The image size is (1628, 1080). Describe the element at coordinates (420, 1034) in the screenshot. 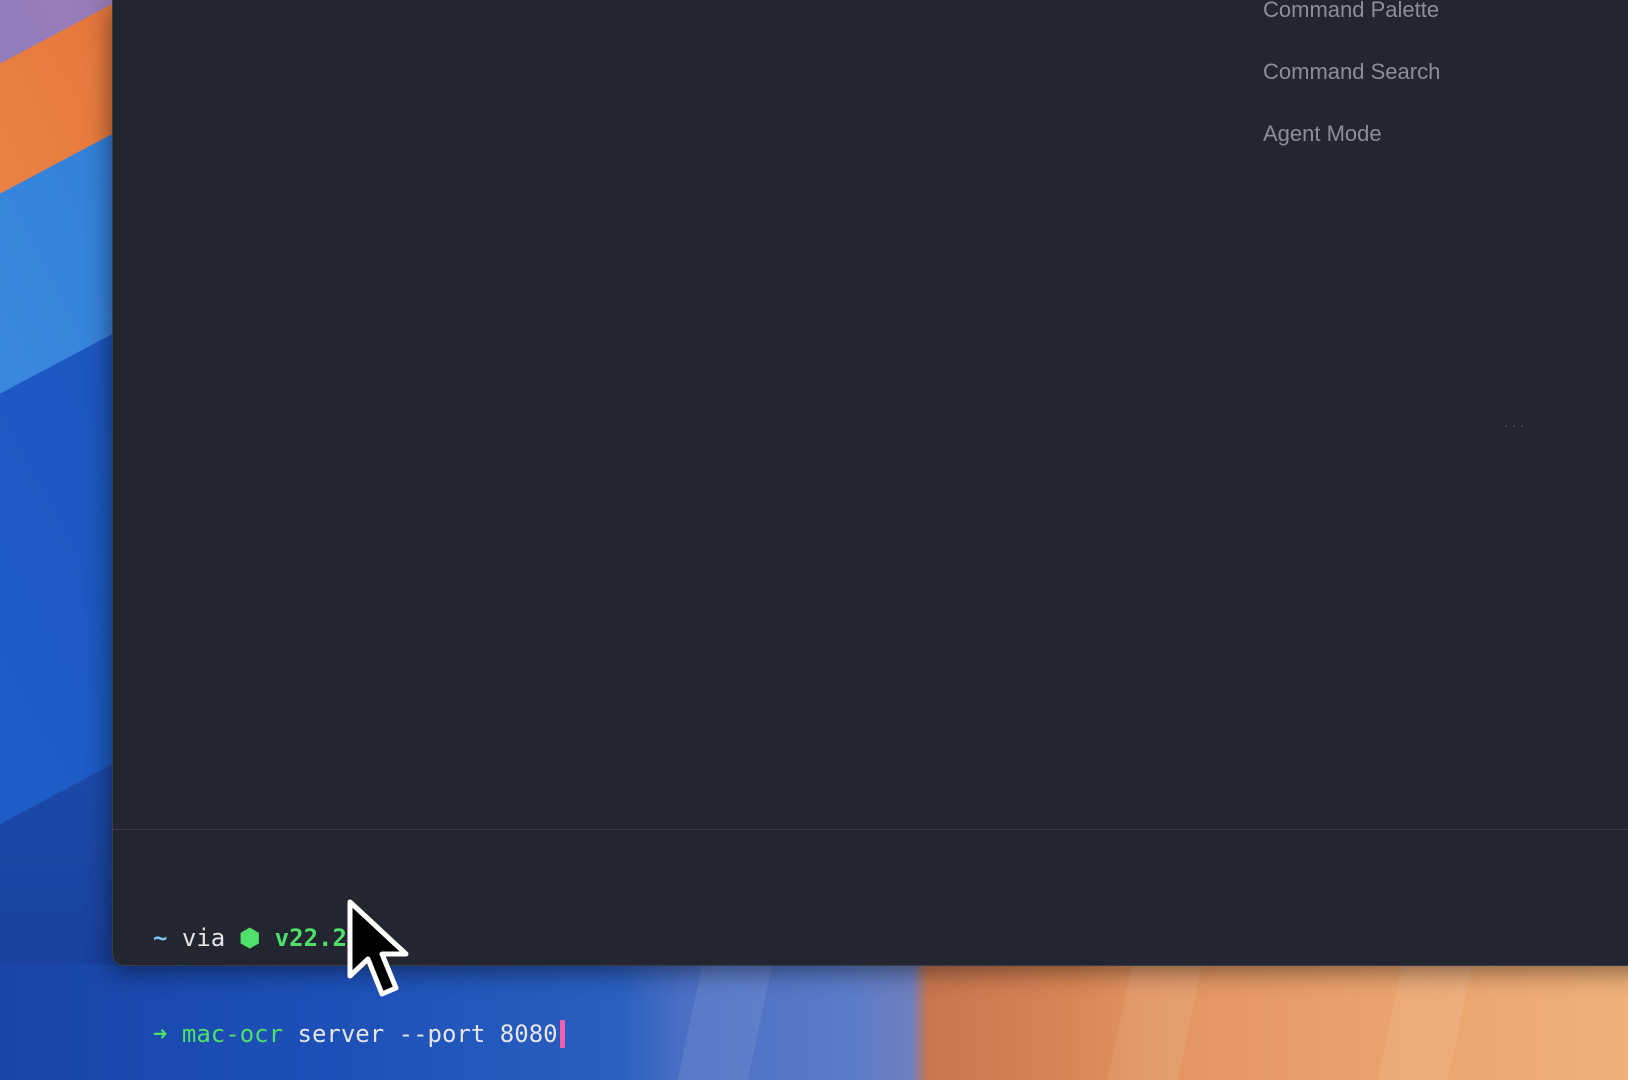

I see `command-arguments: server --port 8080` at that location.